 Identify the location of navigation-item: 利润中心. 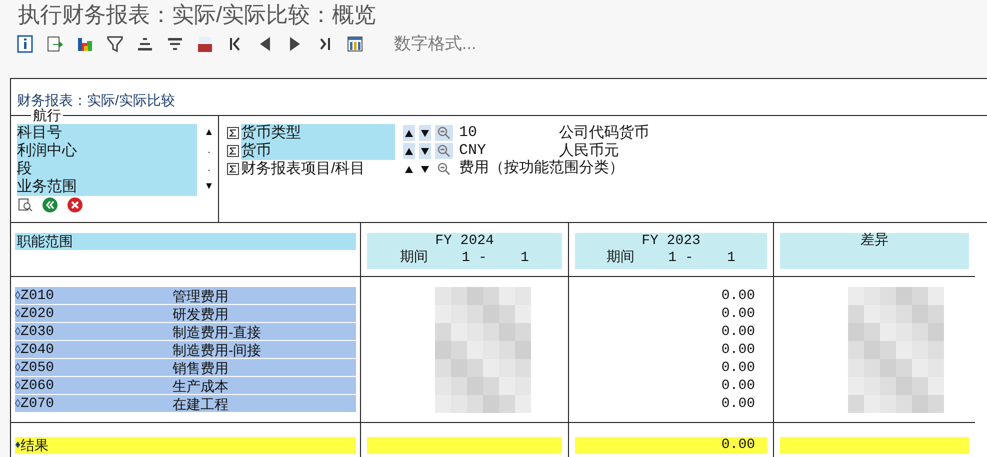
(107, 151).